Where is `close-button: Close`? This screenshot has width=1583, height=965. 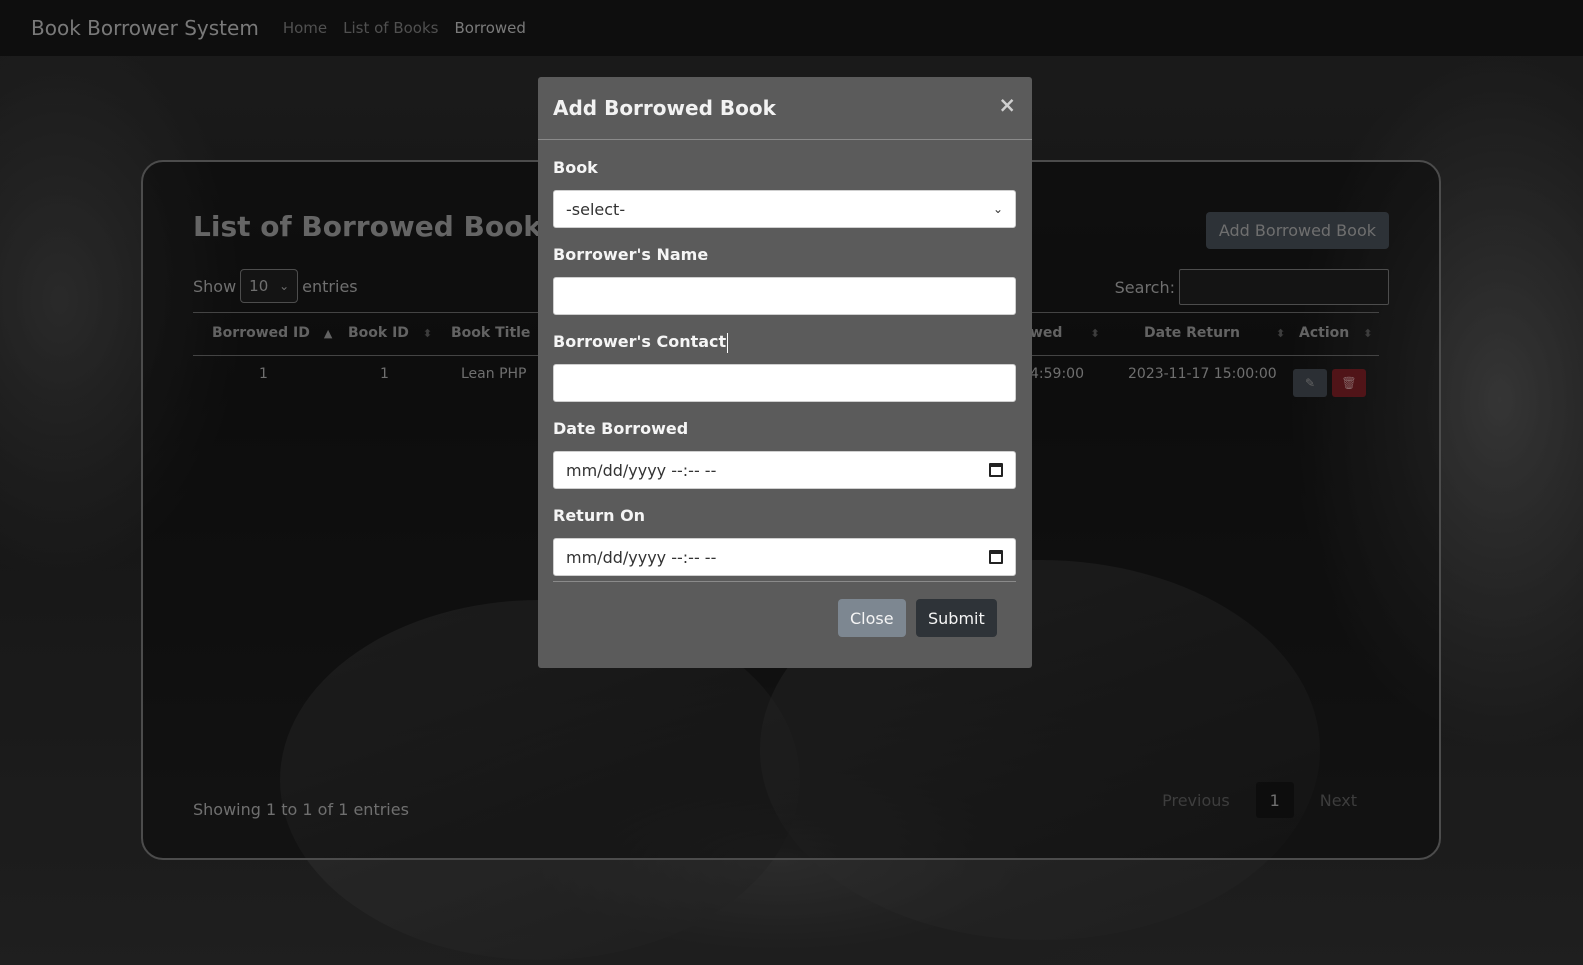
close-button: Close is located at coordinates (872, 618).